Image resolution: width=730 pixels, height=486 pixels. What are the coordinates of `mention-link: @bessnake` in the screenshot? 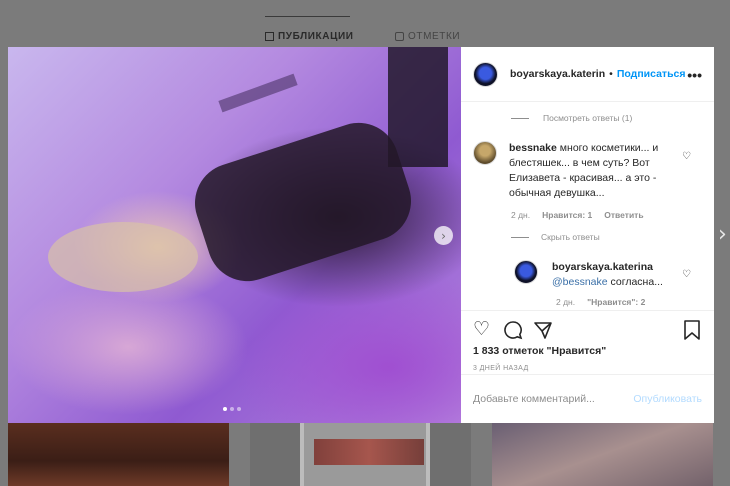 It's located at (580, 282).